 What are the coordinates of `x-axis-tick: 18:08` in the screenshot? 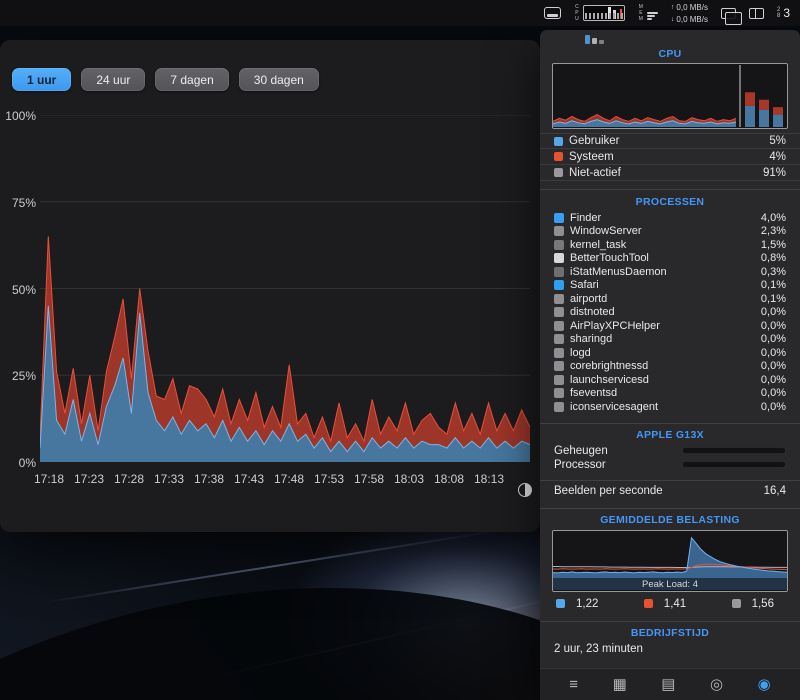 It's located at (449, 479).